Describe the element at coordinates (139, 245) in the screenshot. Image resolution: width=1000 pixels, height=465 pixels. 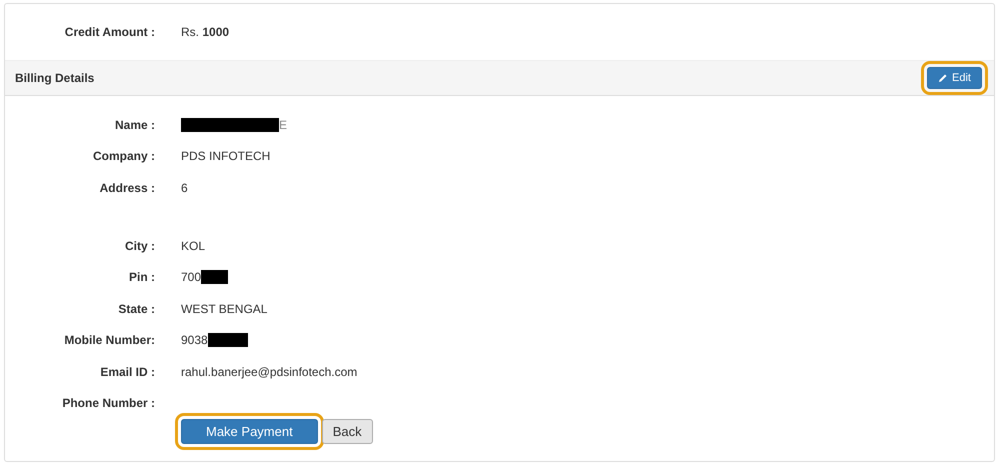
I see `field-label: City :` at that location.